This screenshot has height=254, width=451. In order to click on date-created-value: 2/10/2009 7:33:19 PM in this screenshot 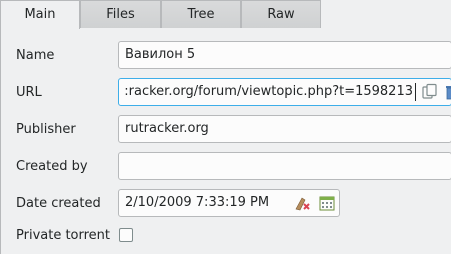, I will do `click(197, 202)`.